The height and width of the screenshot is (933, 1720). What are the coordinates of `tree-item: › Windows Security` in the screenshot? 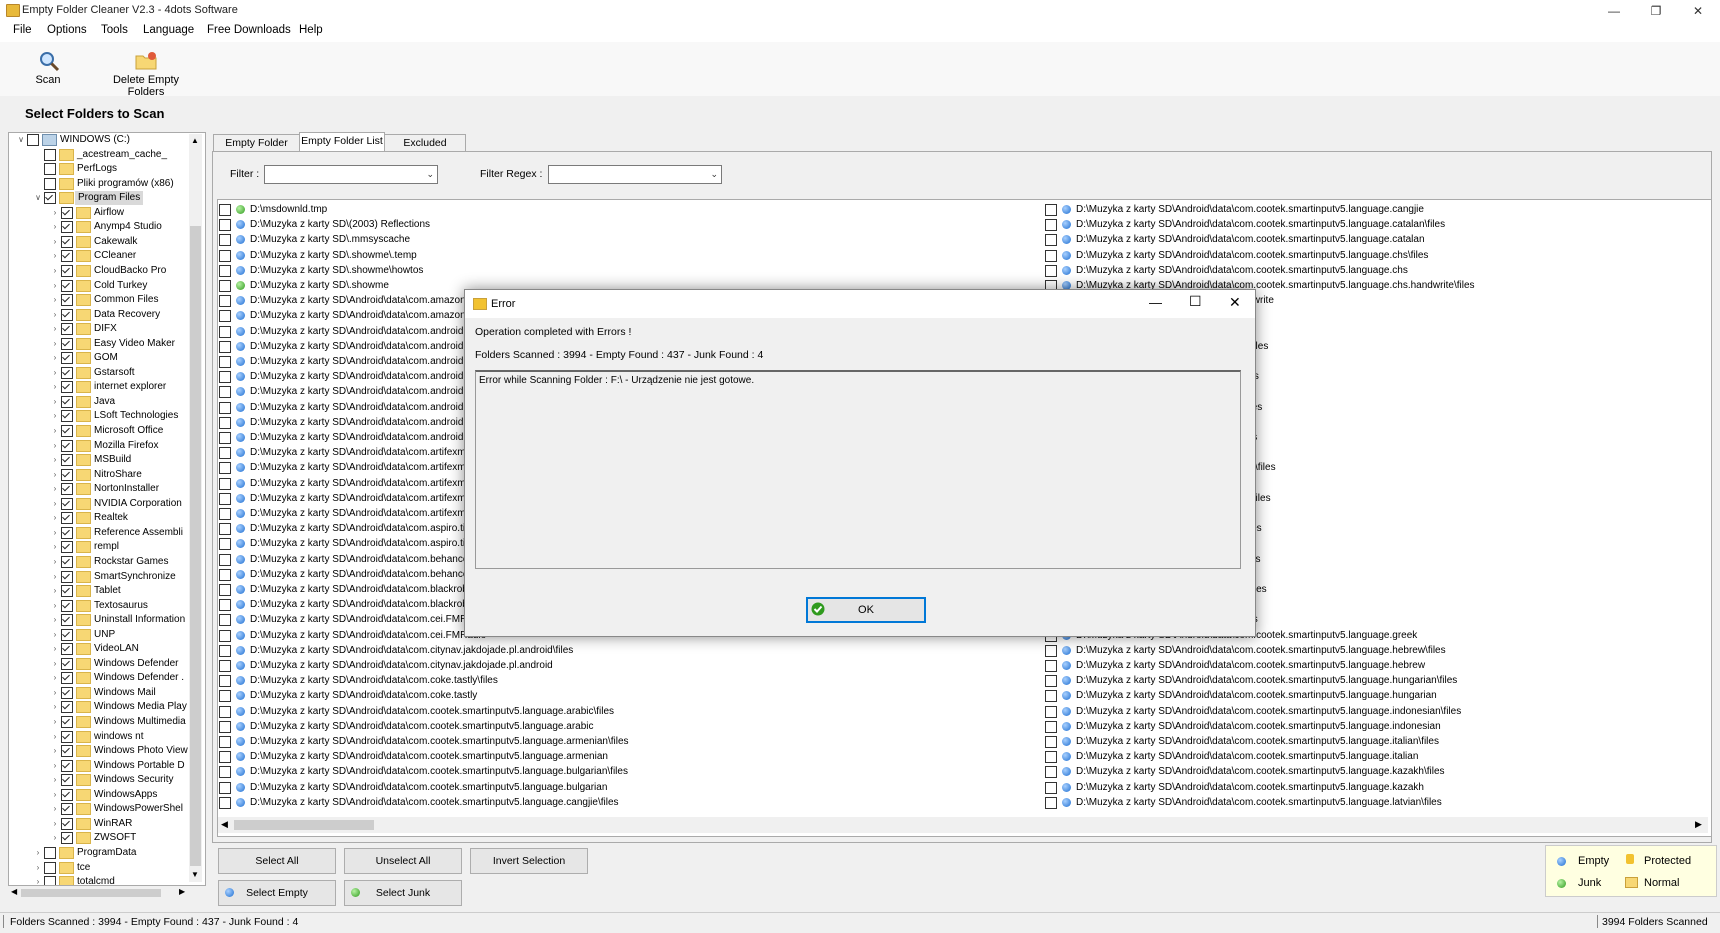 It's located at (99, 780).